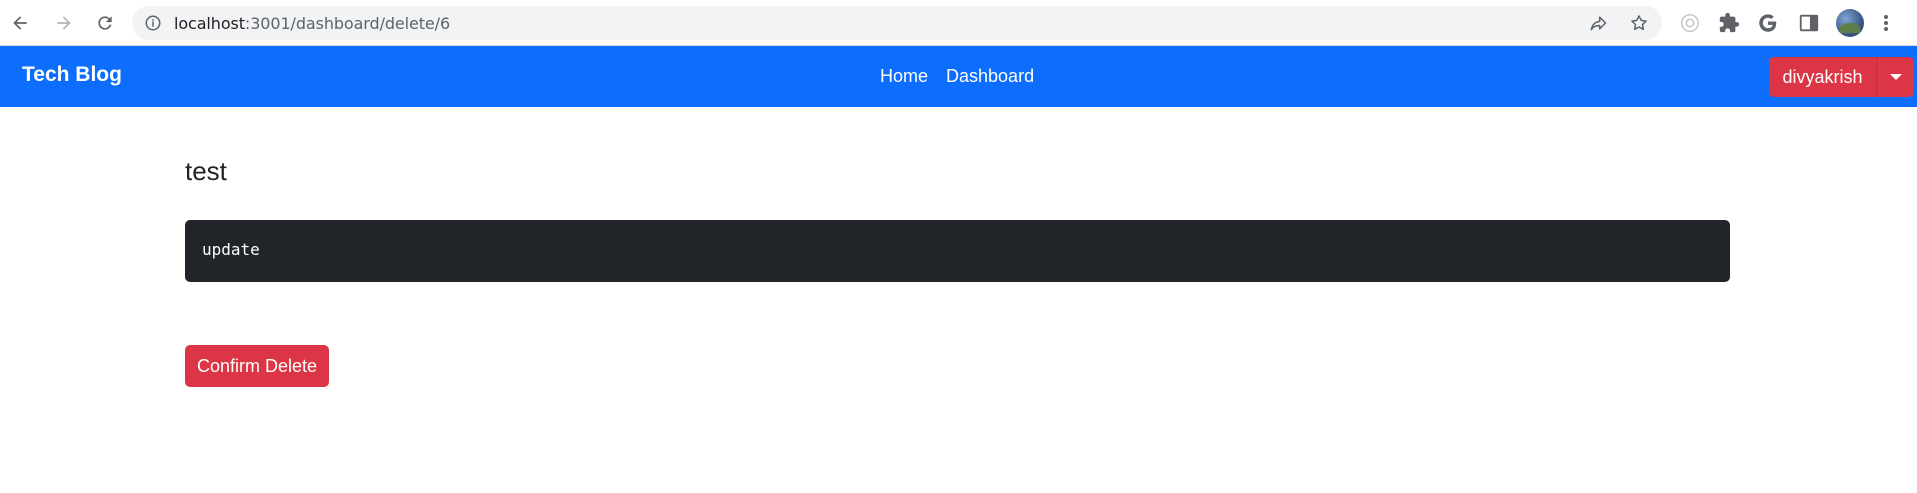 This screenshot has height=493, width=1917. Describe the element at coordinates (897, 23) in the screenshot. I see `address-bar: localhost:3001/dashboard/delete/6` at that location.